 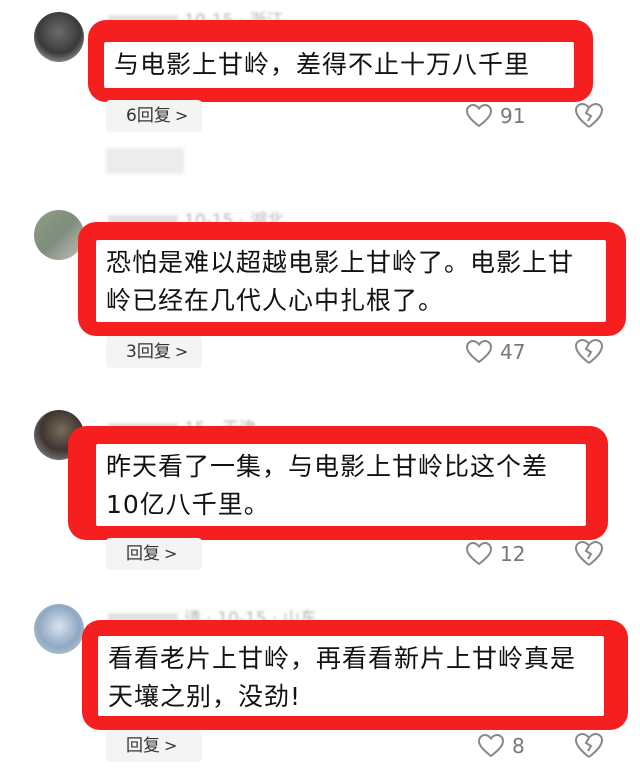 I want to click on like-count: 47, so click(x=513, y=352).